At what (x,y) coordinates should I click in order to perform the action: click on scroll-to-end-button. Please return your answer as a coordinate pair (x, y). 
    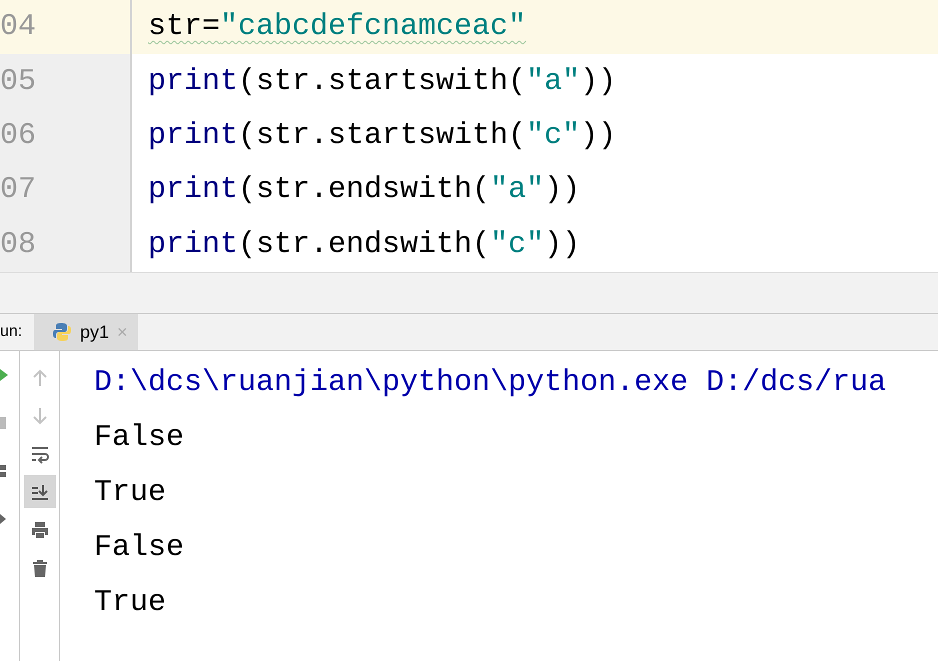
    Looking at the image, I should click on (40, 491).